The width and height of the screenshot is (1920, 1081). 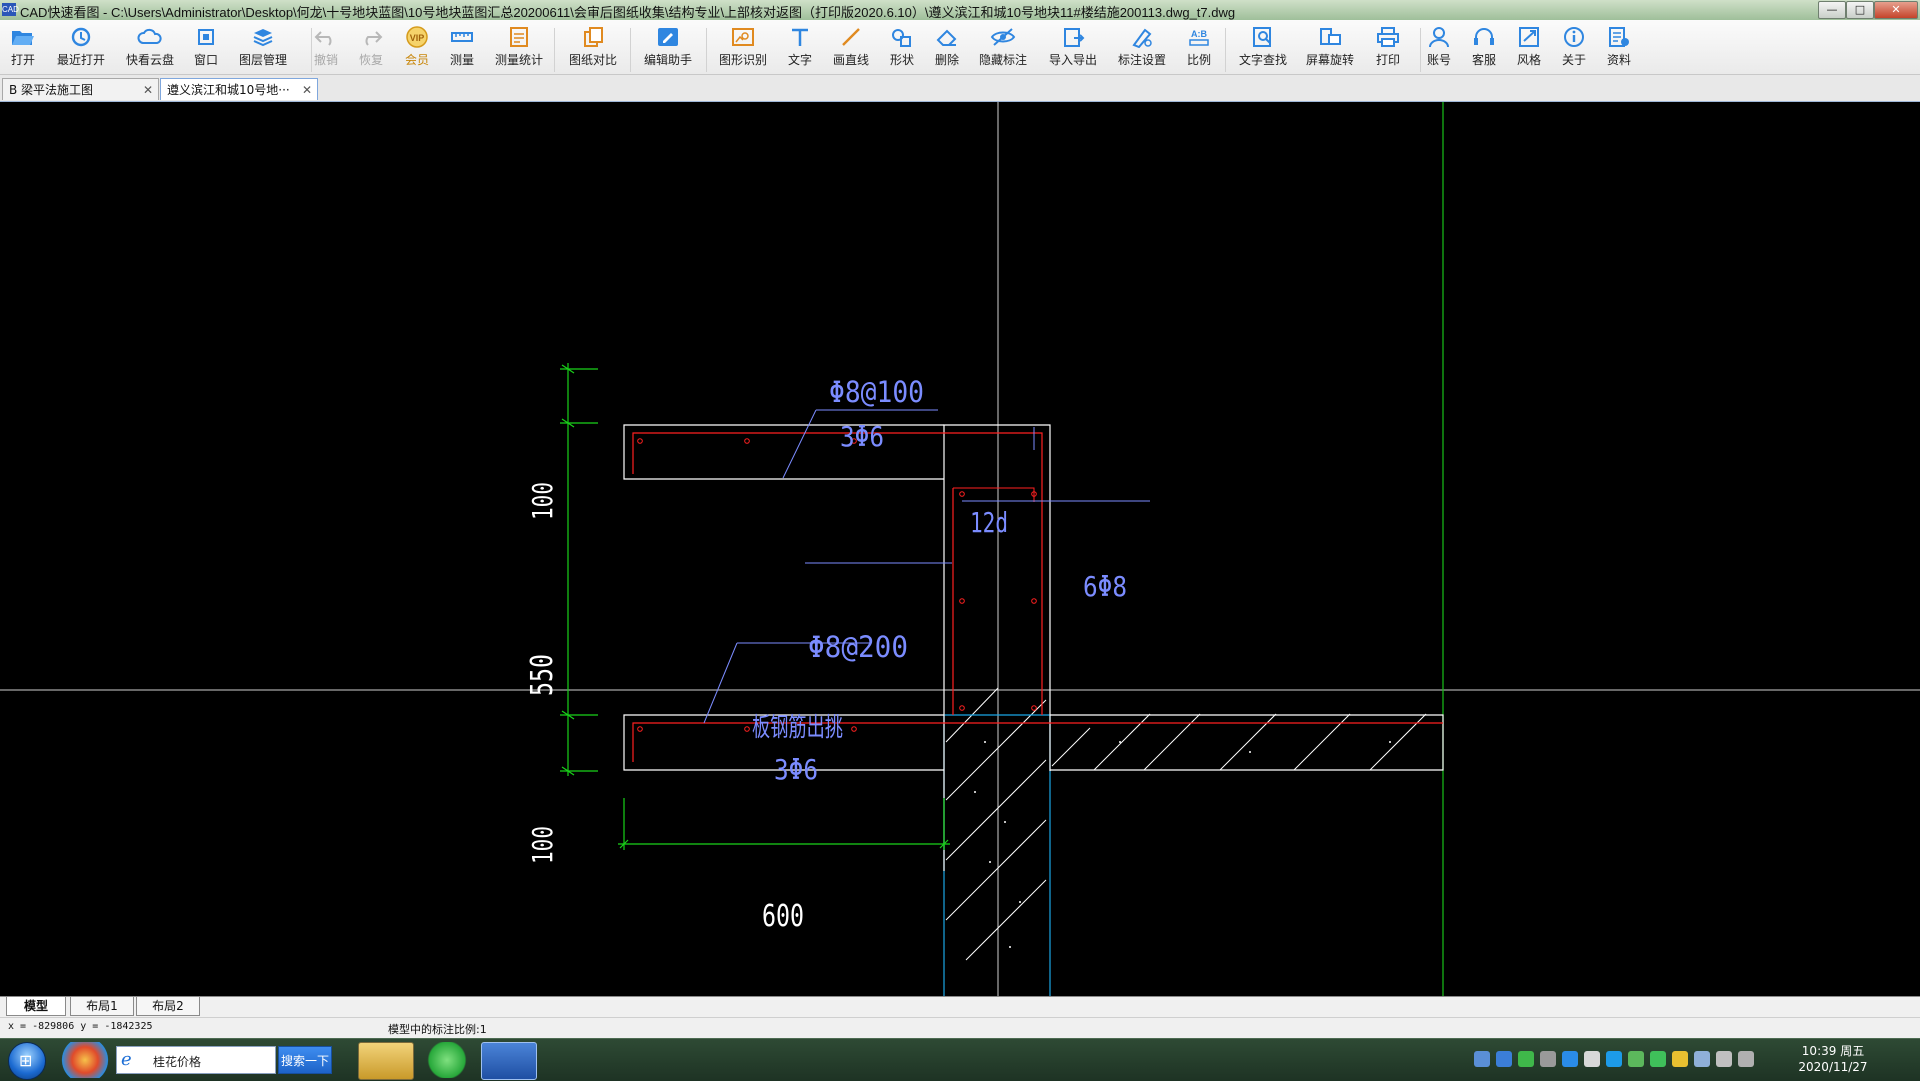 I want to click on toolbar-recent-button: 最近打开, so click(x=81, y=47).